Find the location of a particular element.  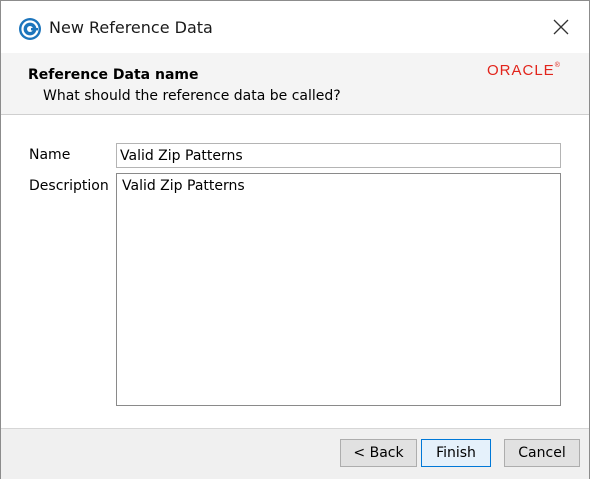

app-icon is located at coordinates (30, 29).